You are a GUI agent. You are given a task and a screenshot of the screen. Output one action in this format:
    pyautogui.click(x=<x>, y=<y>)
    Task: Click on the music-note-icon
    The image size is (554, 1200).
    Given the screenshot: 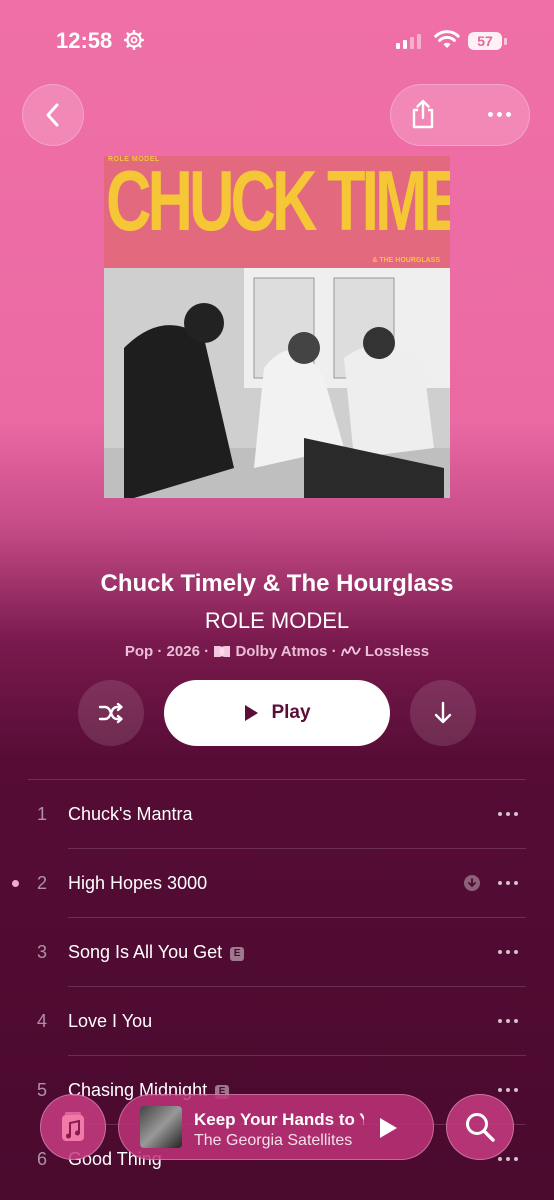 What is the action you would take?
    pyautogui.click(x=73, y=1126)
    